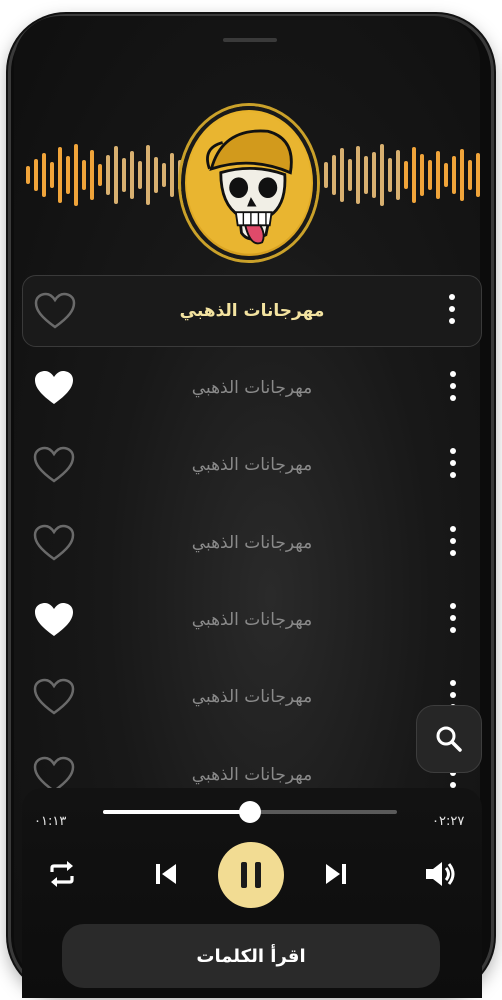 The height and width of the screenshot is (1000, 502). I want to click on pause-button, so click(251, 875).